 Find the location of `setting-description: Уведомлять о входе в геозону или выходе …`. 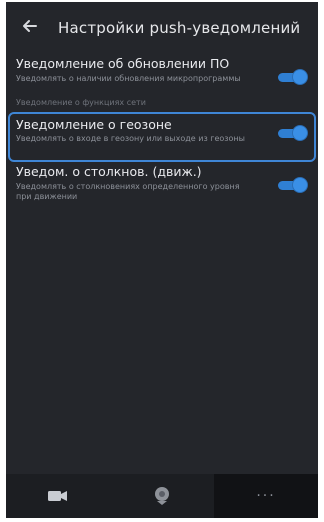

setting-description: Уведомлять о входе в геозону или выходе … is located at coordinates (130, 138).